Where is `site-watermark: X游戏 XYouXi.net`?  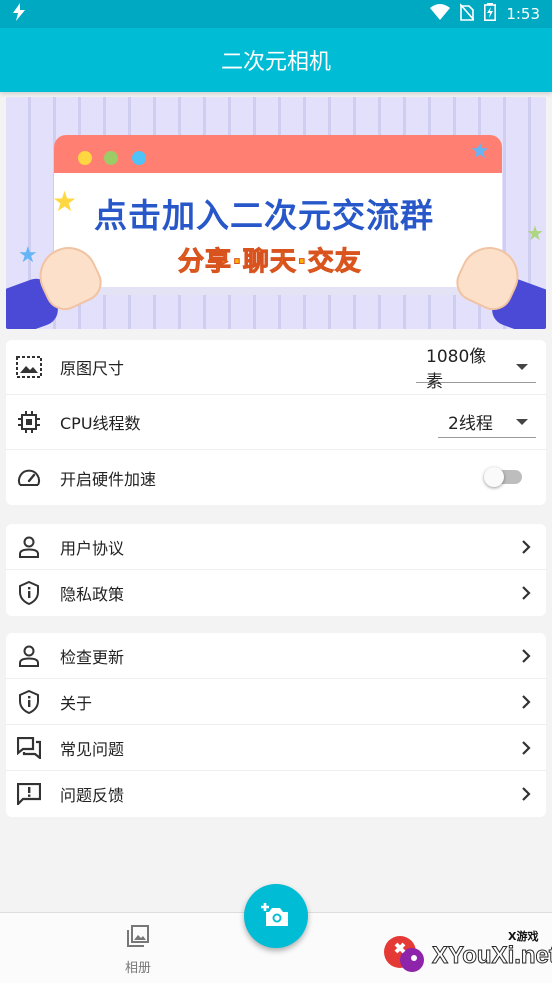
site-watermark: X游戏 XYouXi.net is located at coordinates (466, 952).